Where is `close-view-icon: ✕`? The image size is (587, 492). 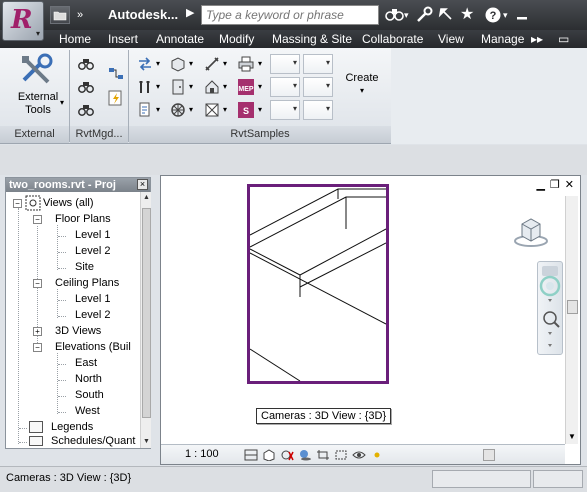
close-view-icon: ✕ is located at coordinates (569, 184).